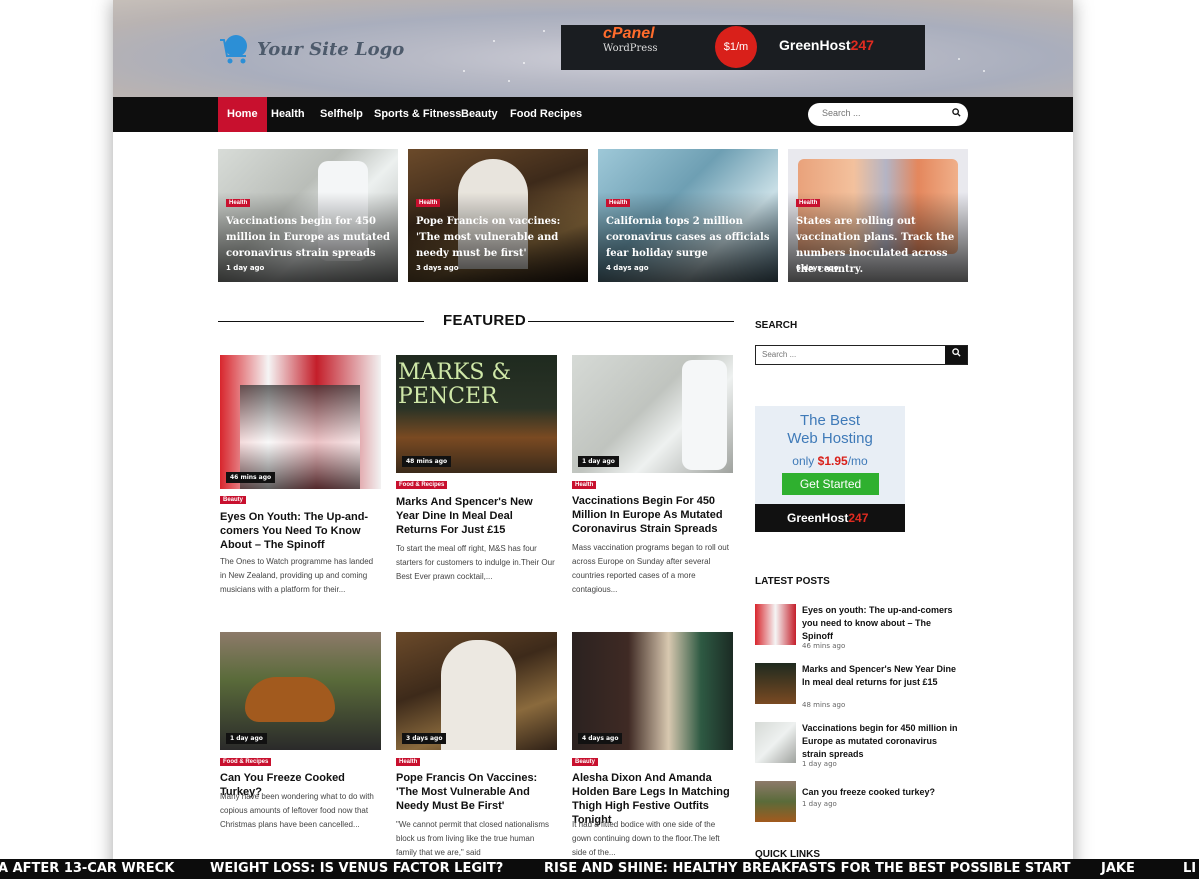  I want to click on ticker-item: JAKE, so click(1118, 868).